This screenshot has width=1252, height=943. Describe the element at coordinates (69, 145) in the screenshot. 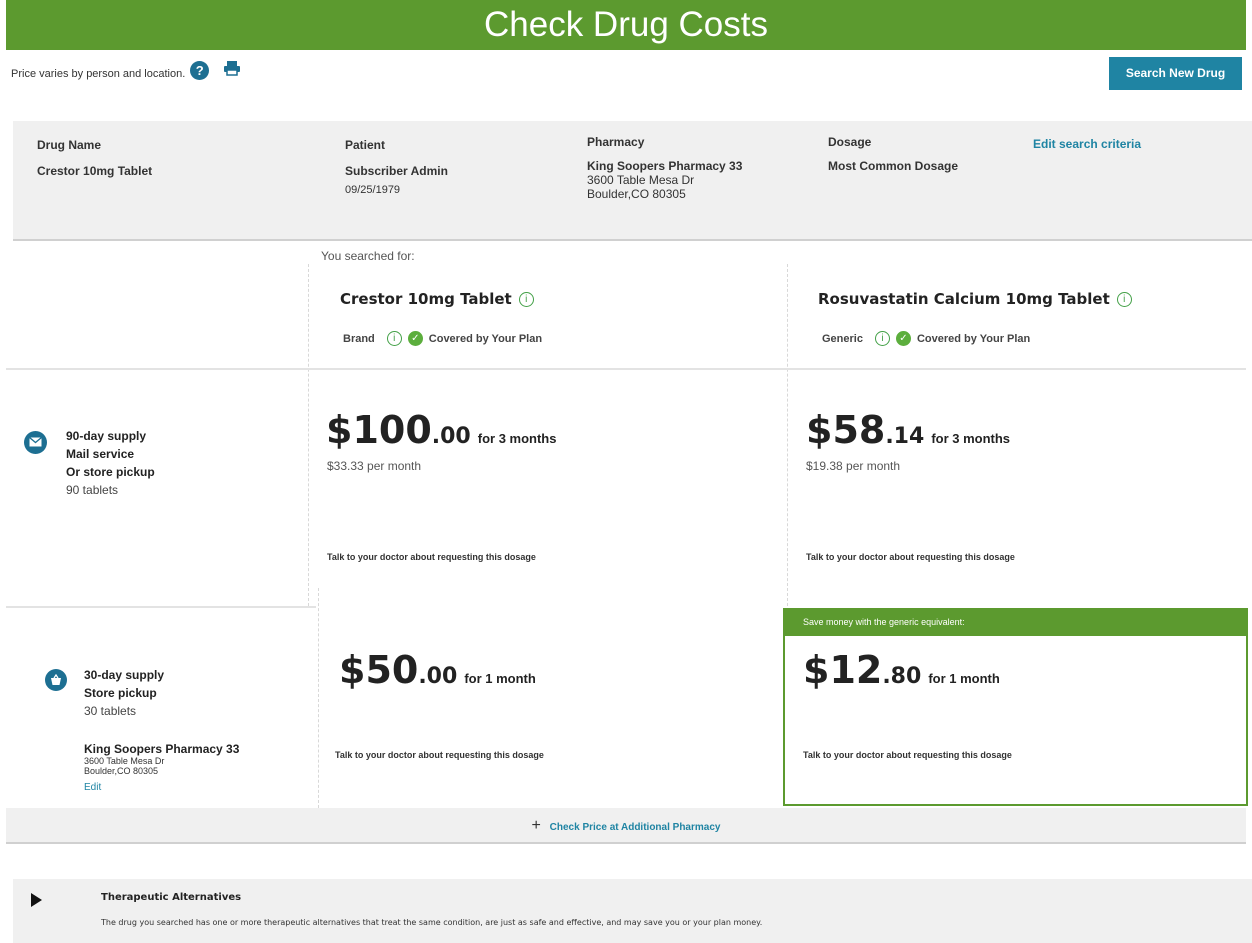

I see `criteria-drug-heading: Drug Name` at that location.